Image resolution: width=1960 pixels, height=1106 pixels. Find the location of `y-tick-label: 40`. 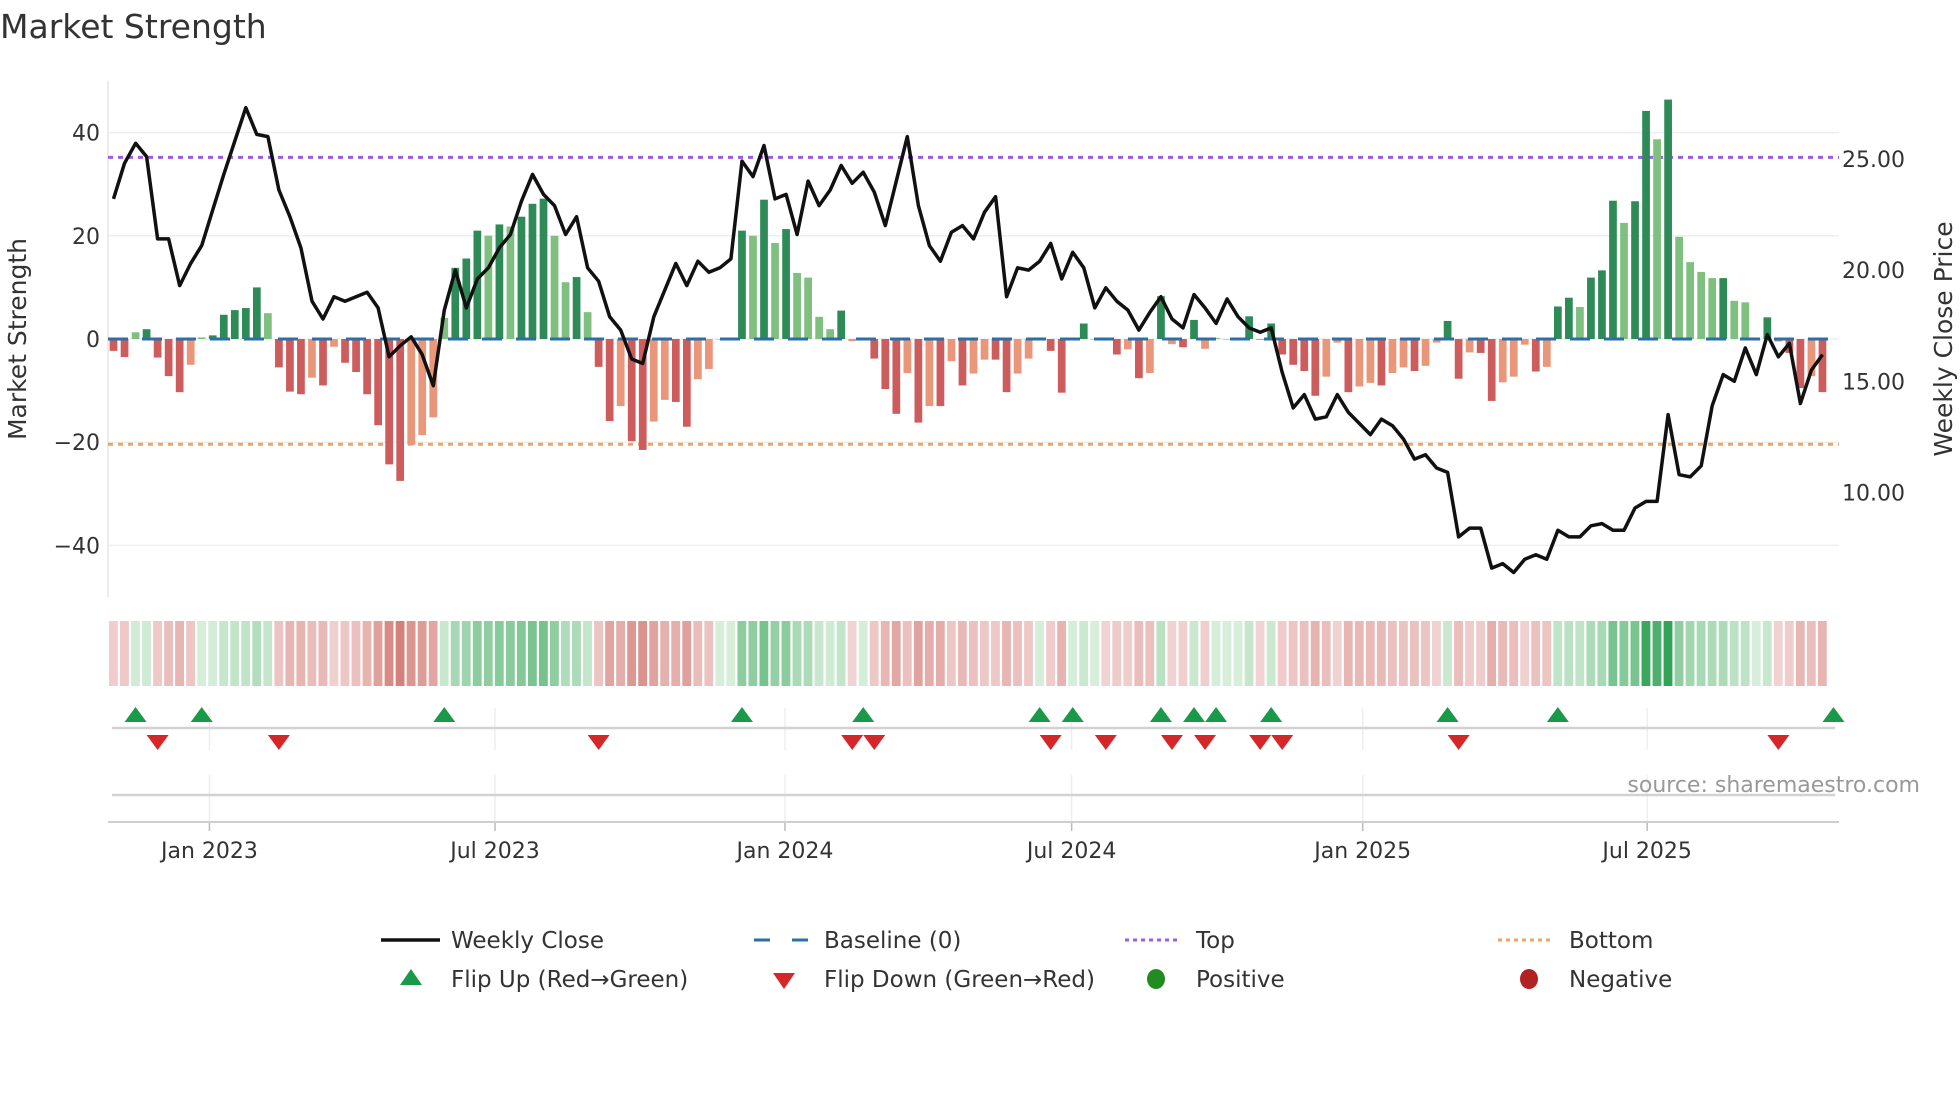

y-tick-label: 40 is located at coordinates (86, 134).